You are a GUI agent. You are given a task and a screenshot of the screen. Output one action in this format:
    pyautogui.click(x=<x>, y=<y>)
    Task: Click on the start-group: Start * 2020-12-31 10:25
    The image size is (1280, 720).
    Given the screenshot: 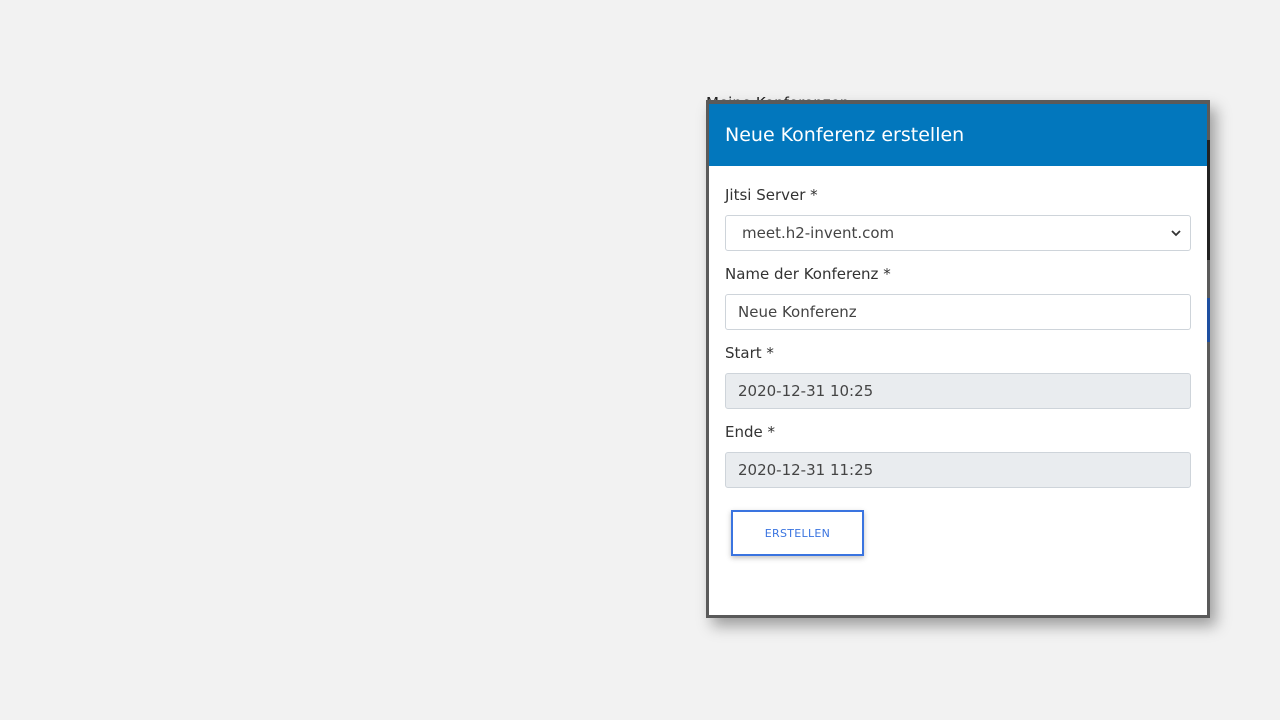 What is the action you would take?
    pyautogui.click(x=958, y=375)
    